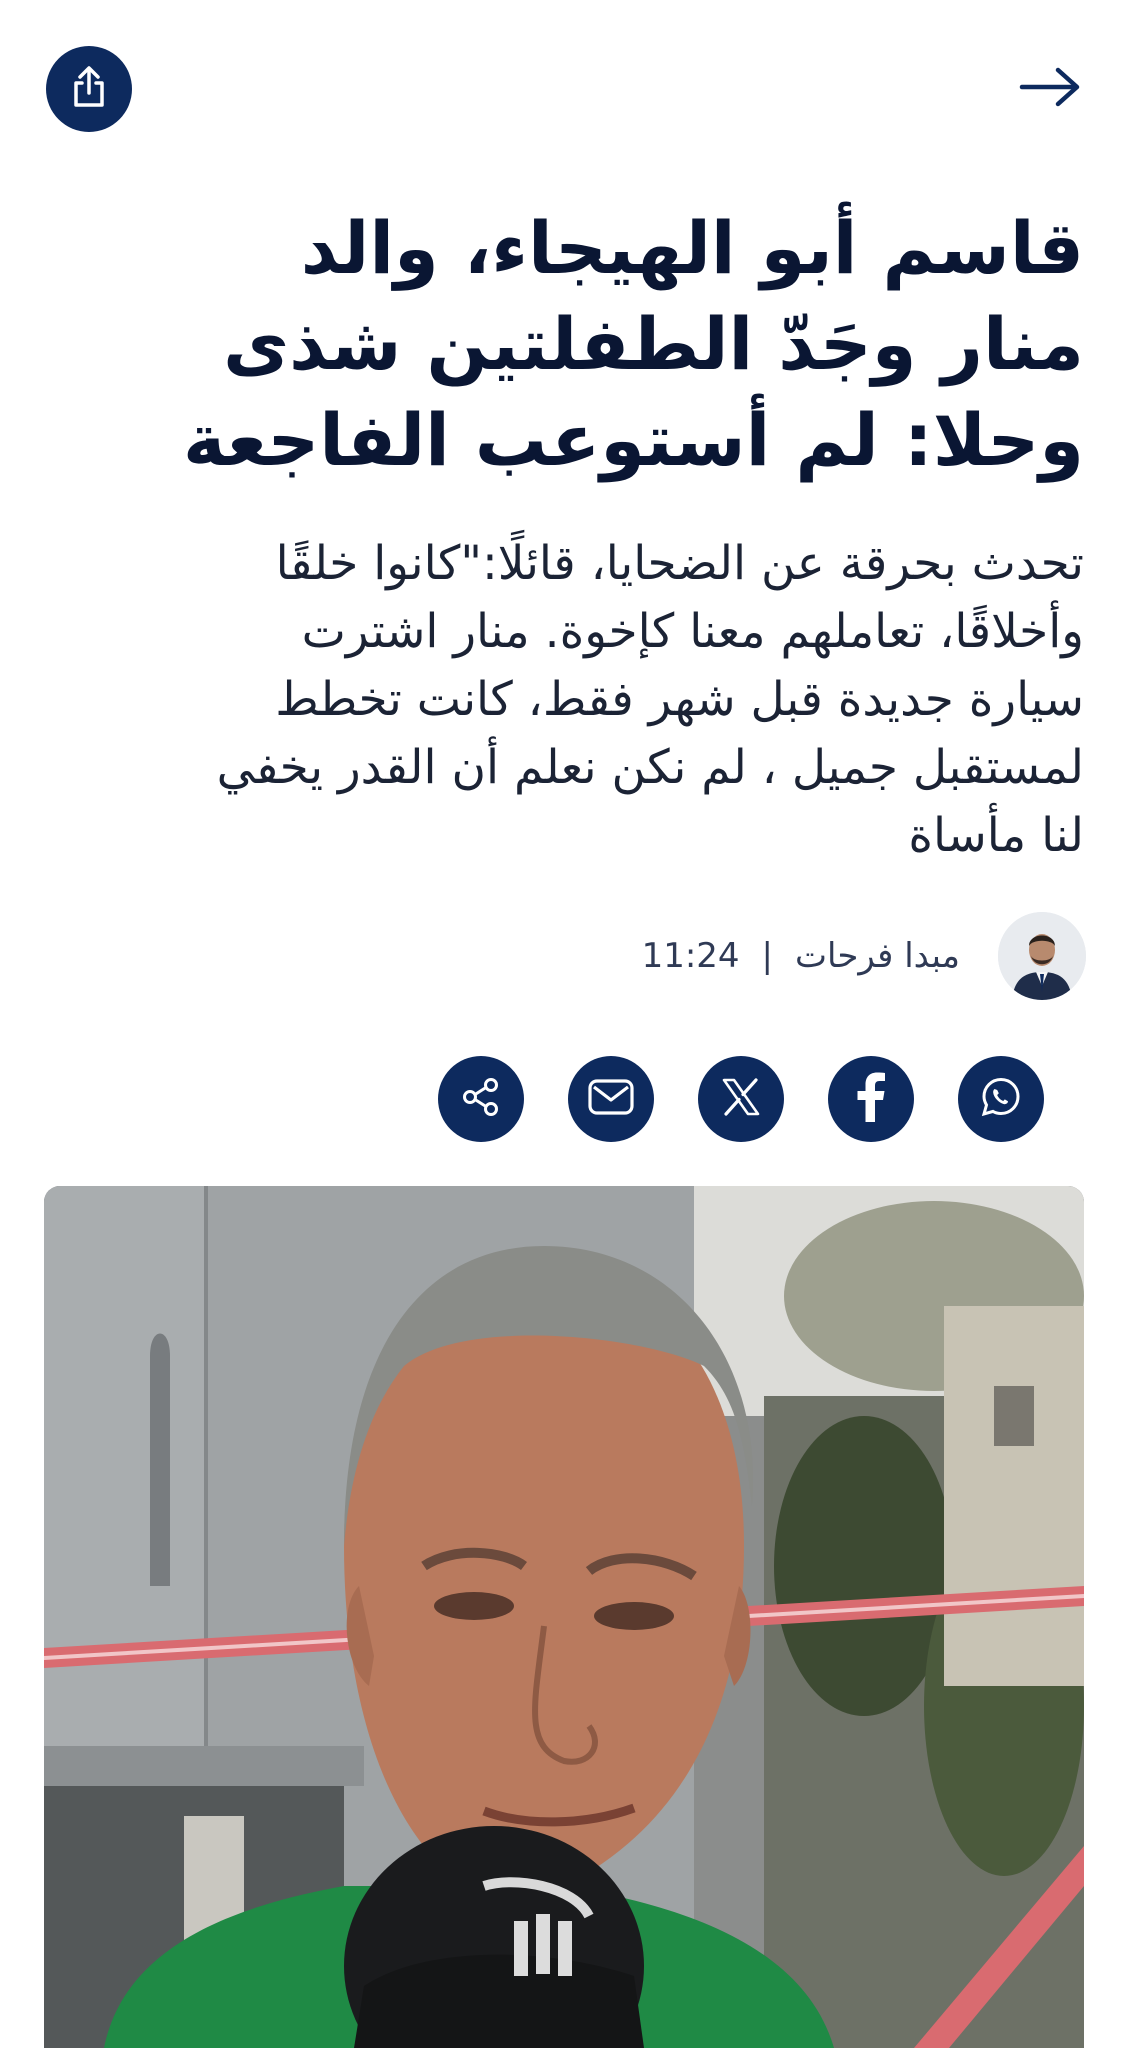  I want to click on share-nodes-icon, so click(481, 1099).